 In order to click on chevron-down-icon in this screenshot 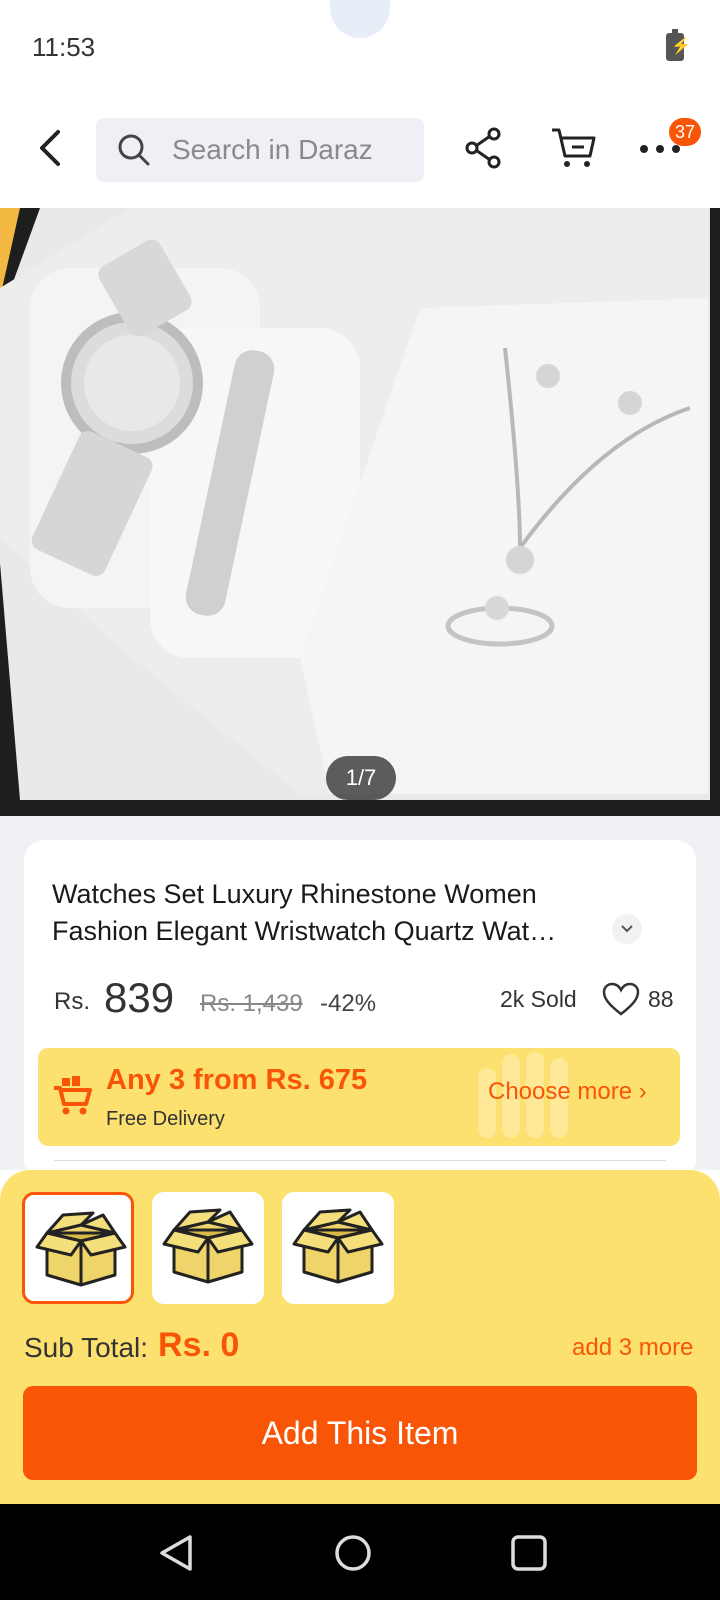, I will do `click(627, 929)`.